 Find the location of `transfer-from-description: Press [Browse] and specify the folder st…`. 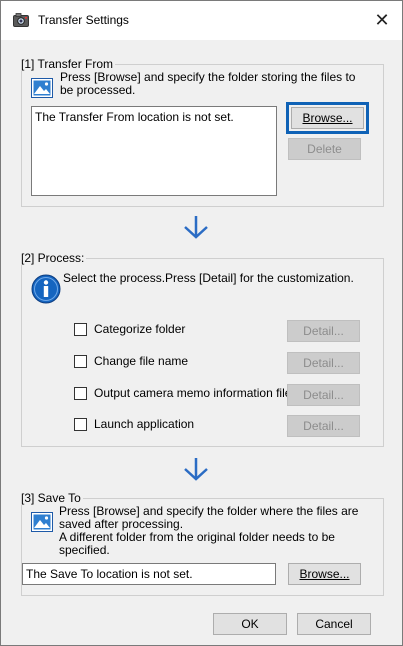

transfer-from-description: Press [Browse] and specify the folder st… is located at coordinates (208, 83).